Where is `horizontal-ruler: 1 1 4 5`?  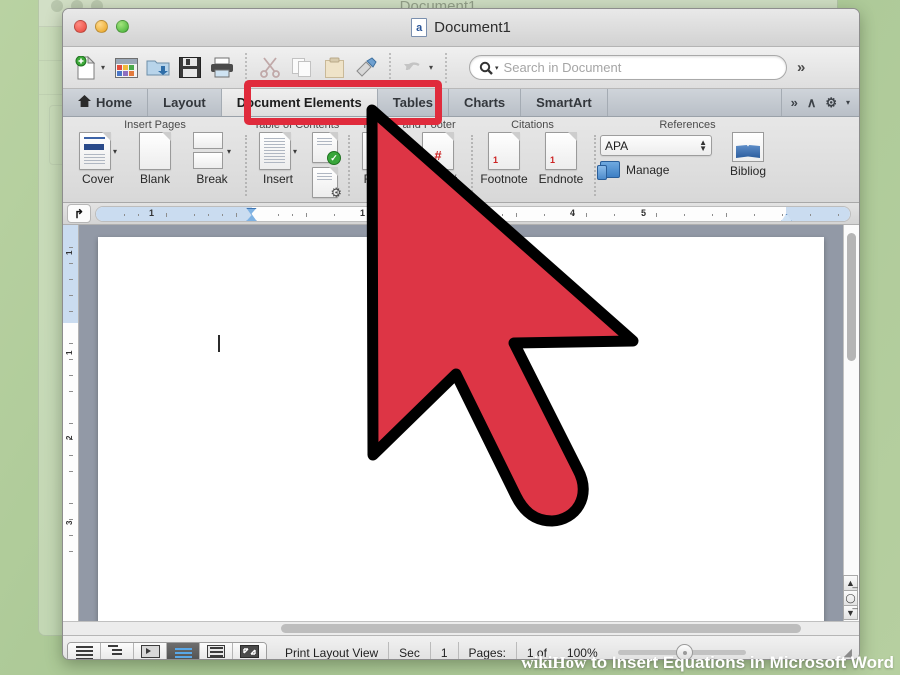
horizontal-ruler: 1 1 4 5 is located at coordinates (473, 213).